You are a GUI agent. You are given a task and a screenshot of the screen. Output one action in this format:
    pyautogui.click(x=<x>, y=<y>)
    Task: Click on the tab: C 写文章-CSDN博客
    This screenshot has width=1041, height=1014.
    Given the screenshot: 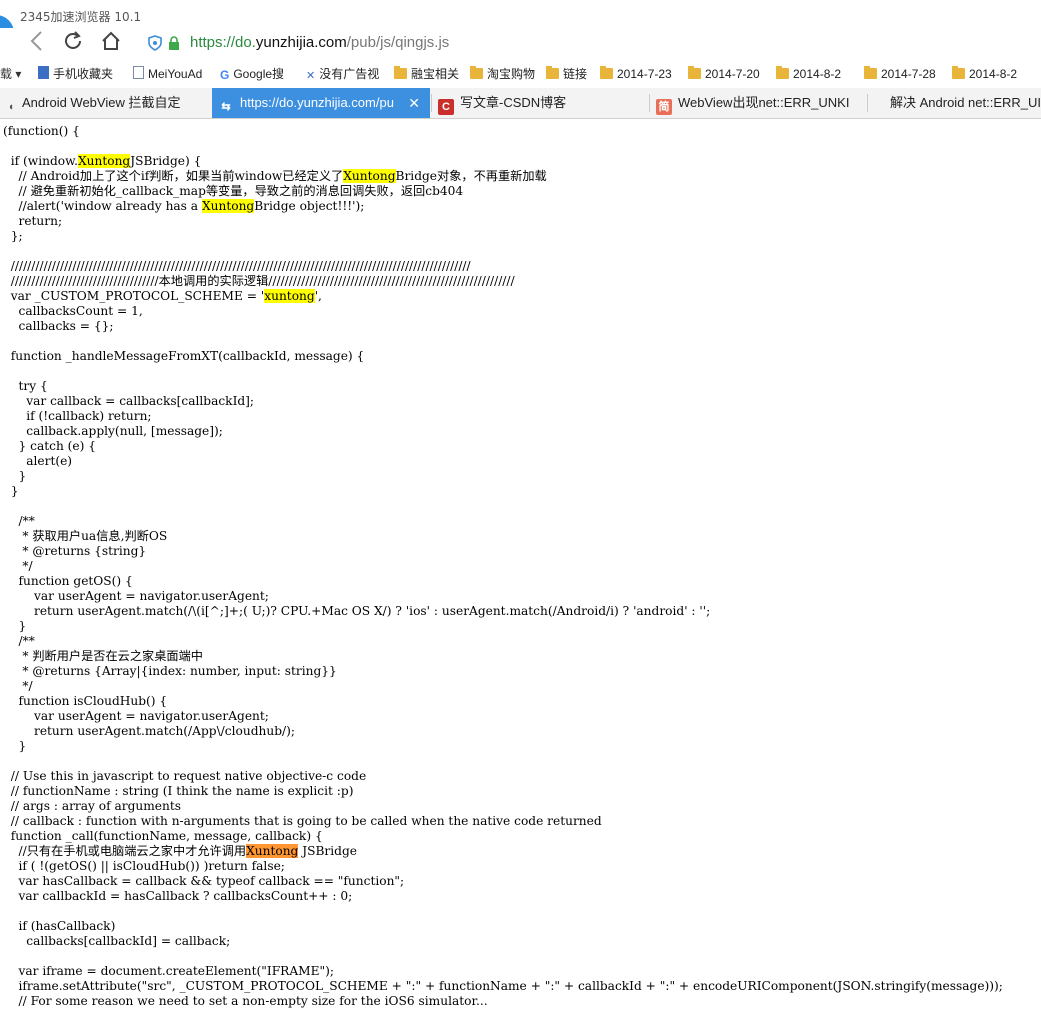 What is the action you would take?
    pyautogui.click(x=540, y=103)
    